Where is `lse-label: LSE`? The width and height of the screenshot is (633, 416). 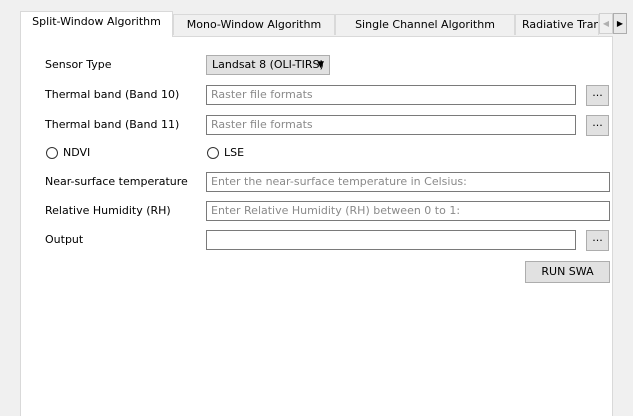
lse-label: LSE is located at coordinates (234, 152).